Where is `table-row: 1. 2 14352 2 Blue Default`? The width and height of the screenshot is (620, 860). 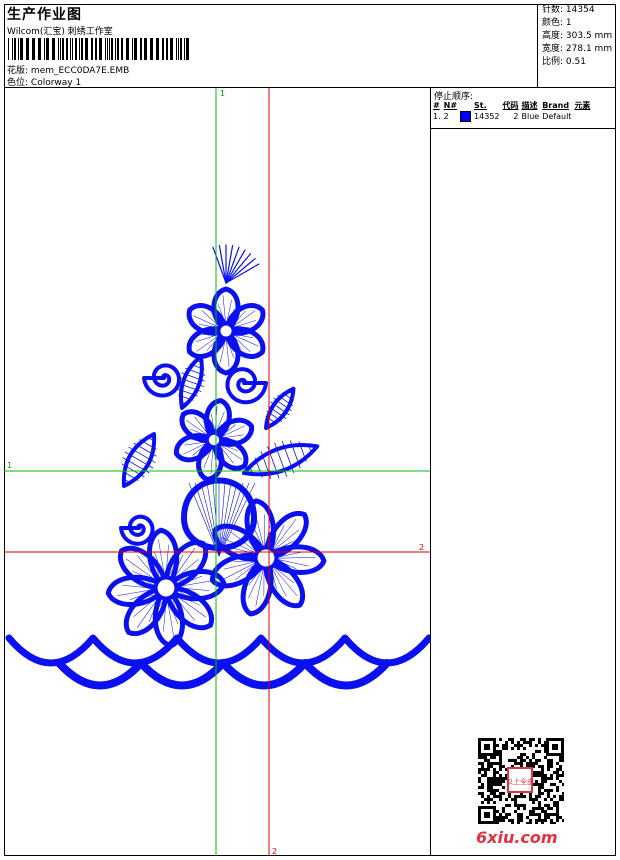
table-row: 1. 2 14352 2 Blue Default is located at coordinates (513, 116).